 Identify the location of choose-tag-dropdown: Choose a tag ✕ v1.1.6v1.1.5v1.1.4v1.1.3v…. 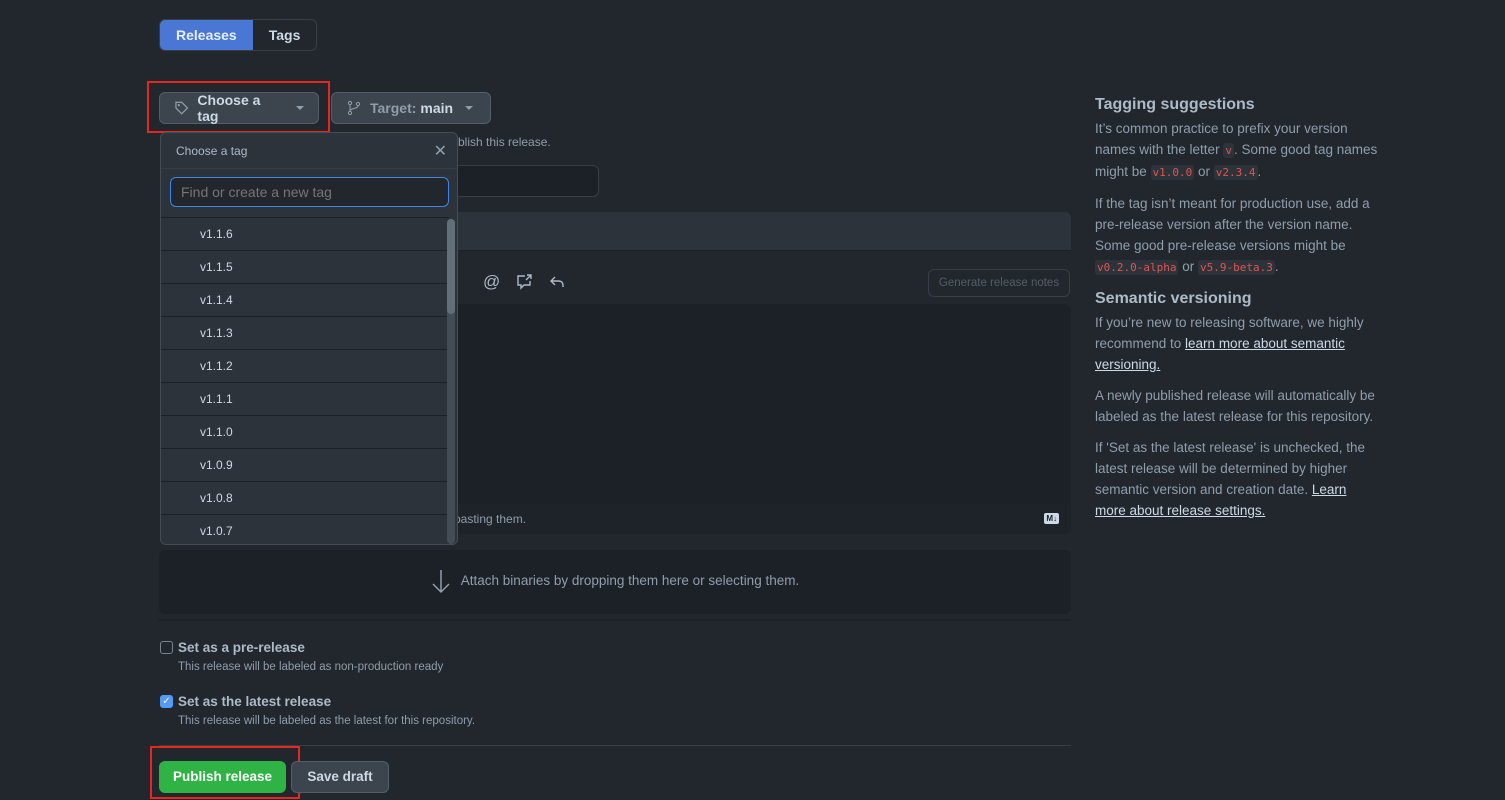
(309, 338).